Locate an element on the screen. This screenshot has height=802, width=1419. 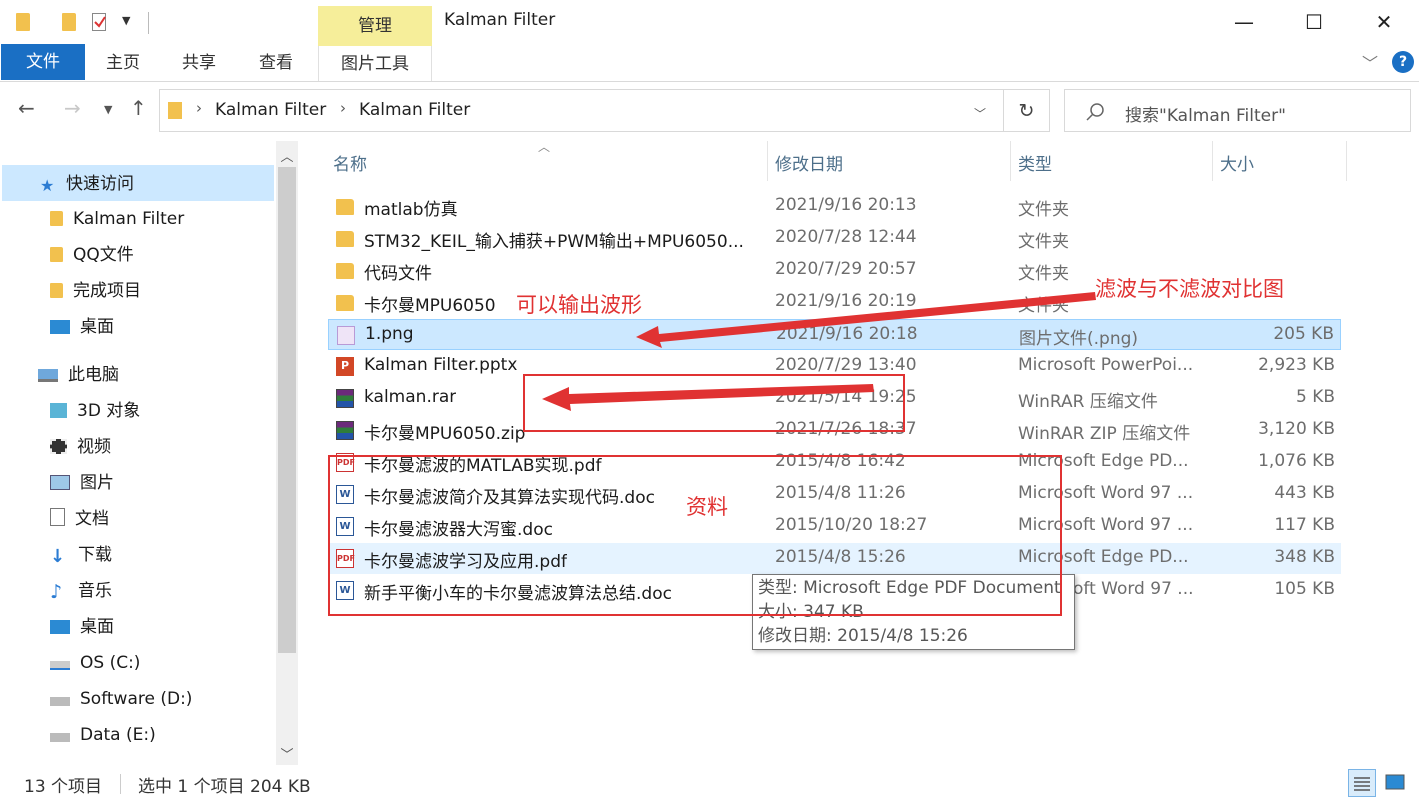
documents-annotation-label: 资料 is located at coordinates (707, 507).